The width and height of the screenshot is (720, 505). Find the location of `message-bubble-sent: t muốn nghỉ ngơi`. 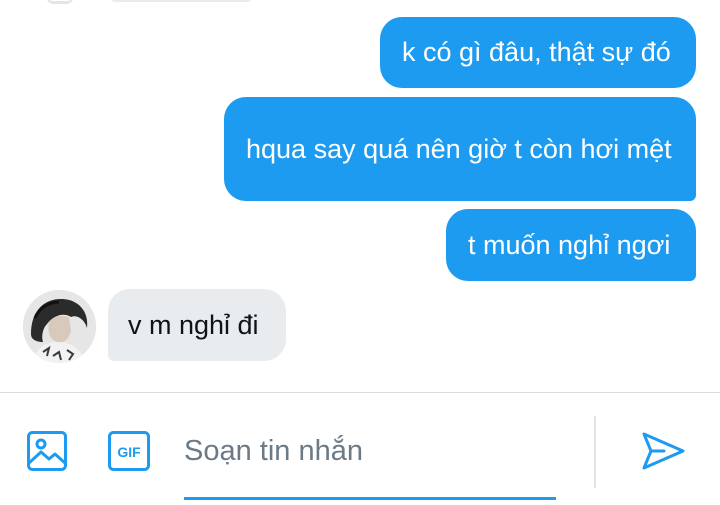

message-bubble-sent: t muốn nghỉ ngơi is located at coordinates (571, 245).